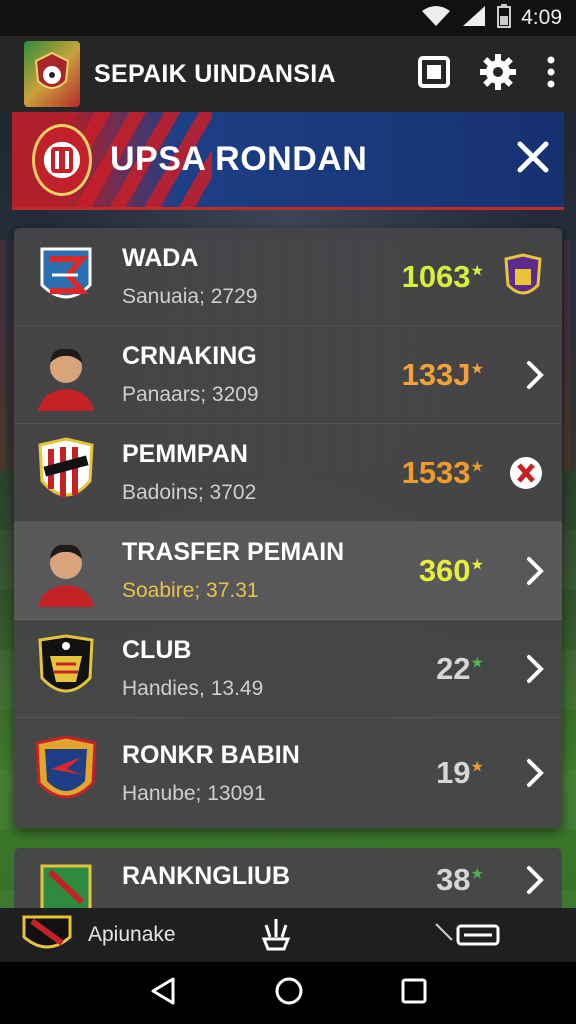 The image size is (576, 1024). I want to click on item-subtitle: Hanube; 13091, so click(194, 793).